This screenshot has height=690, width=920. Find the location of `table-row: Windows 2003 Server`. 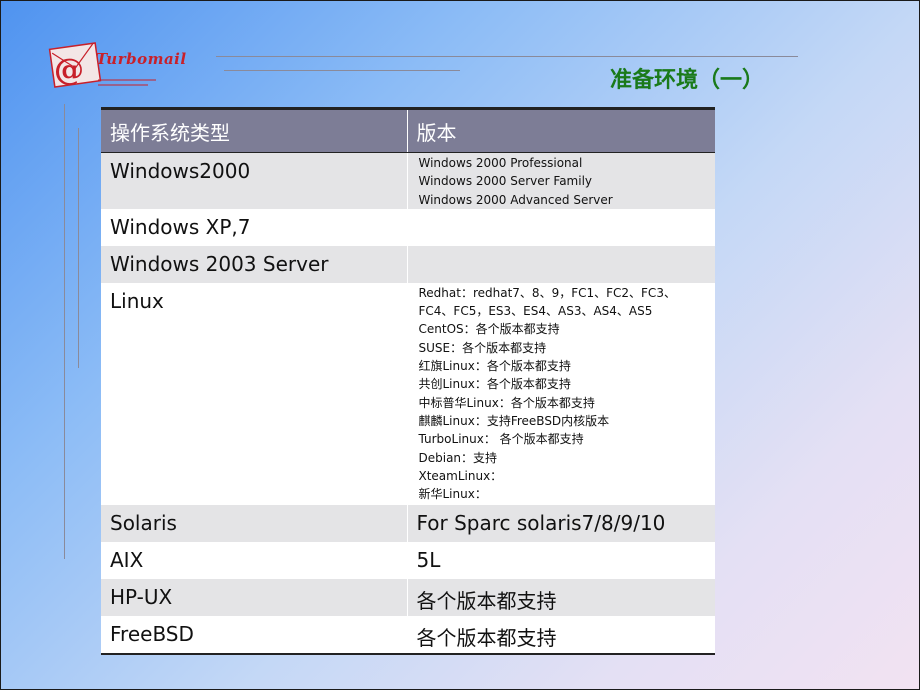

table-row: Windows 2003 Server is located at coordinates (408, 264).